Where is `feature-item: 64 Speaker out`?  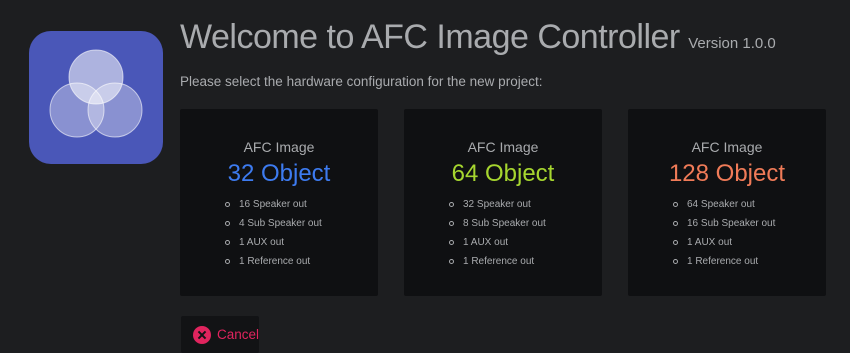
feature-item: 64 Speaker out is located at coordinates (724, 204).